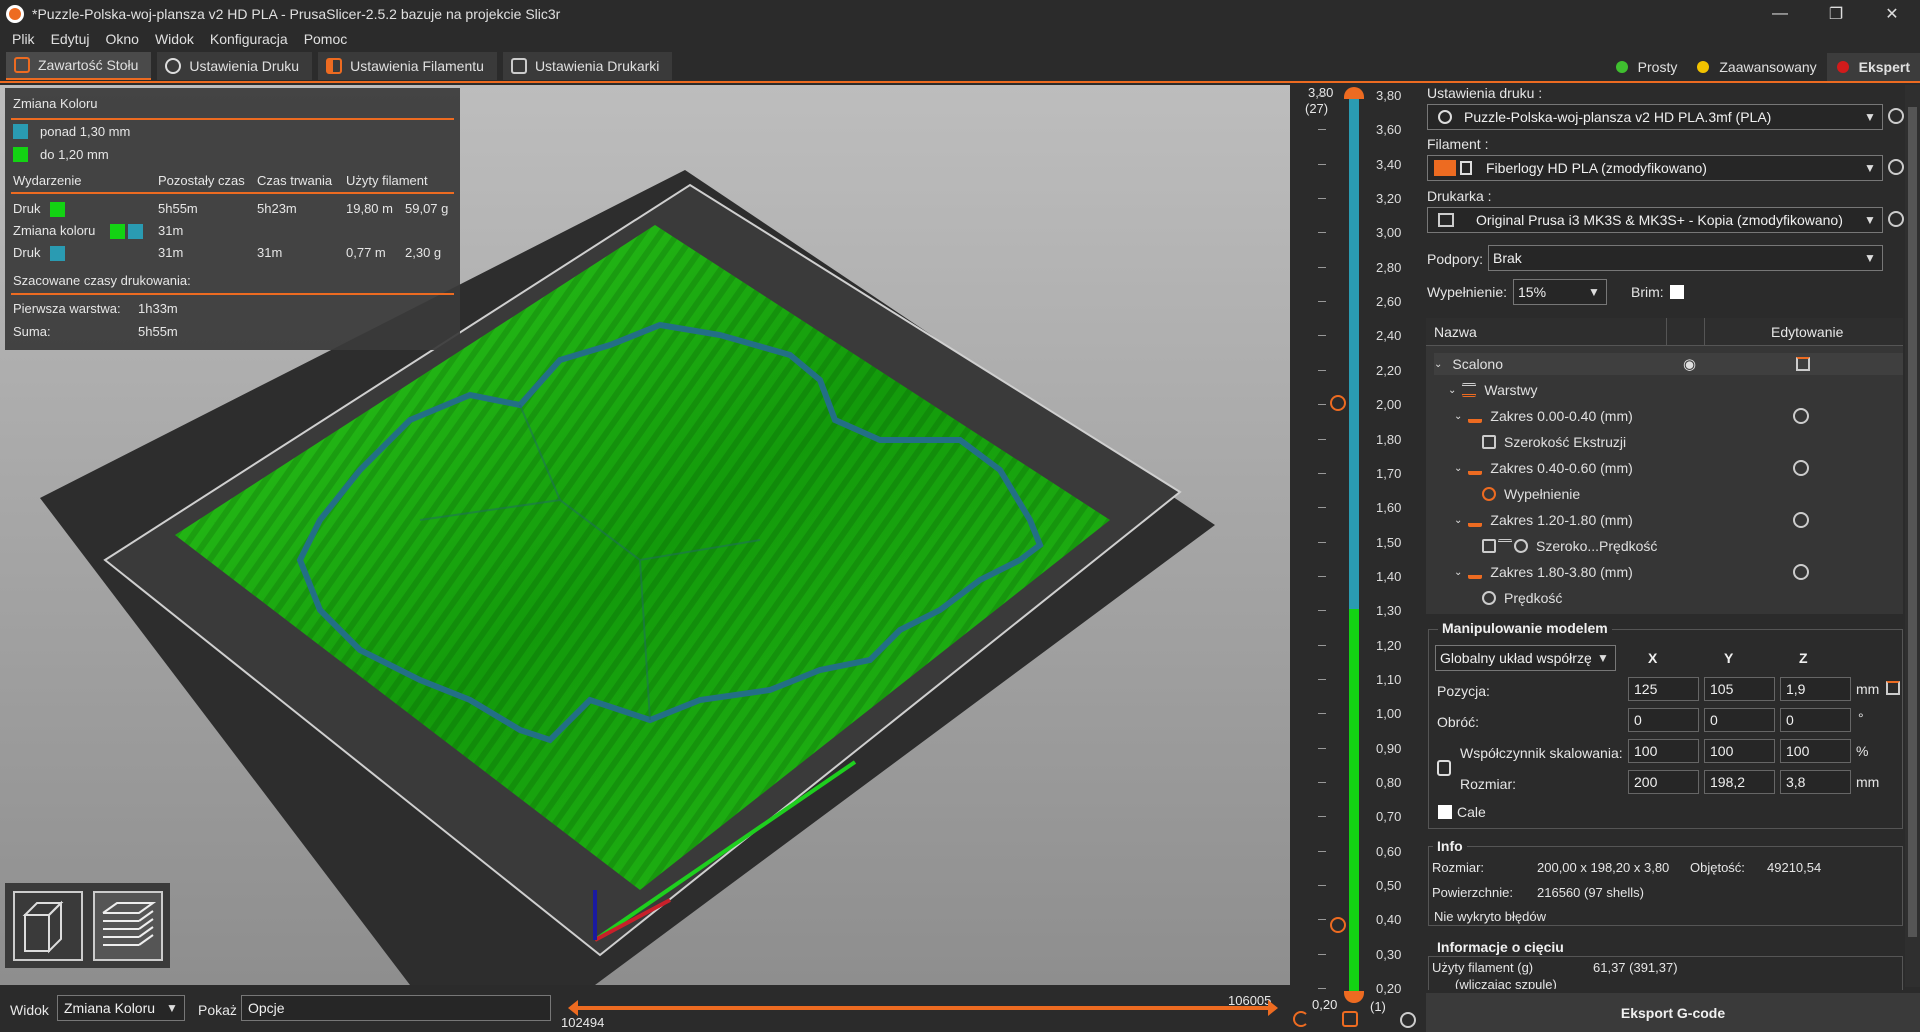 Image resolution: width=1920 pixels, height=1032 pixels. I want to click on scale-z-input: 100, so click(1815, 751).